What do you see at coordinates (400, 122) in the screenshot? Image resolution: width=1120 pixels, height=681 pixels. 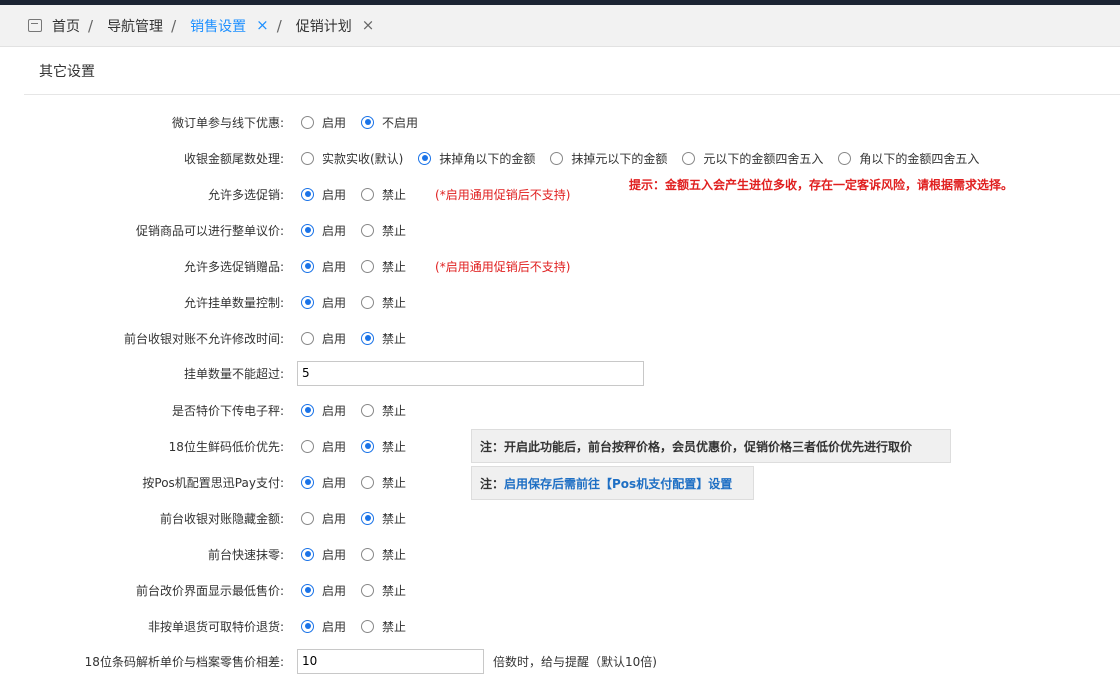 I see `radio-label: 不启用` at bounding box center [400, 122].